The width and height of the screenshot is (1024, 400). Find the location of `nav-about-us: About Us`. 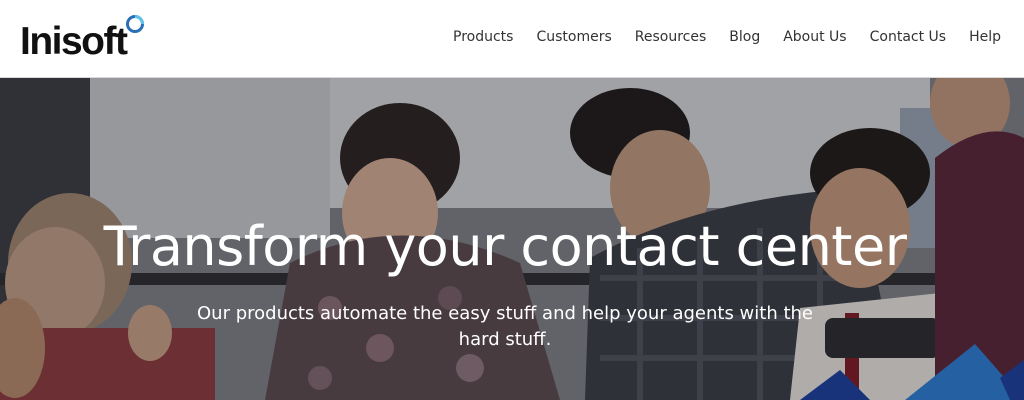

nav-about-us: About Us is located at coordinates (814, 37).